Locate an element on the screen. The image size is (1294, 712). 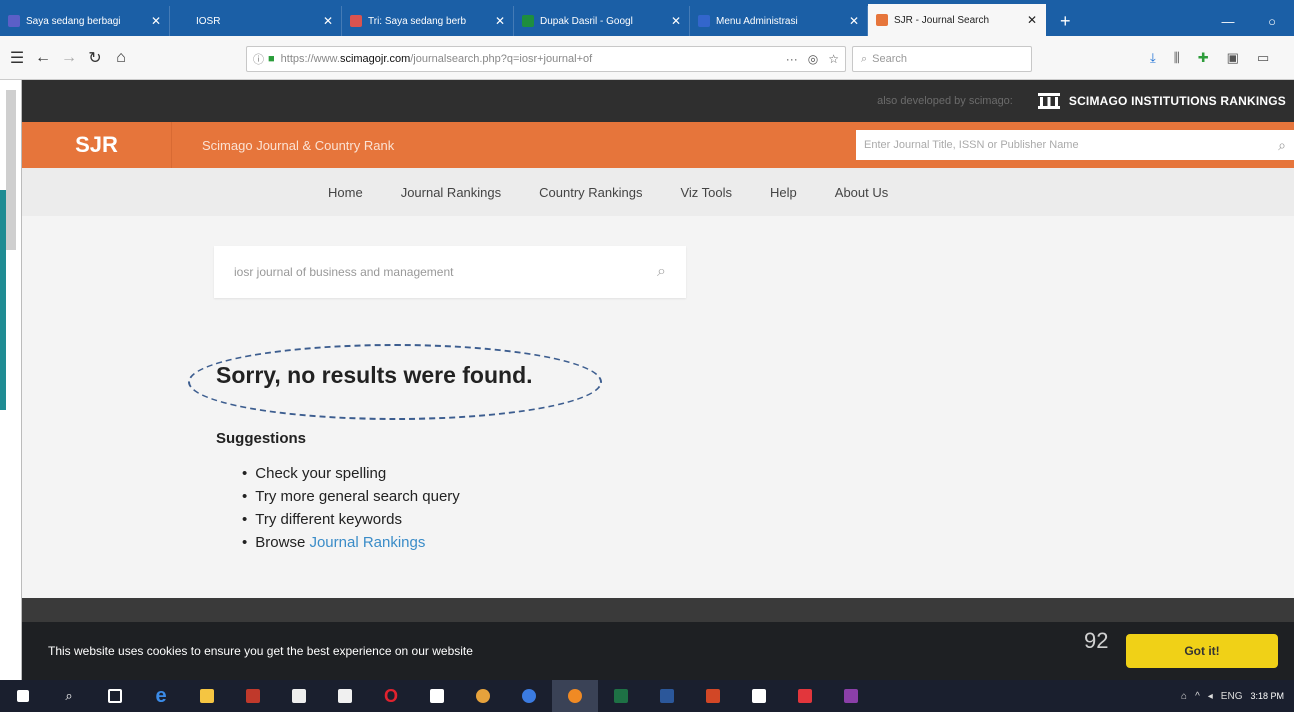
reload-icon: ↻ is located at coordinates (95, 58).